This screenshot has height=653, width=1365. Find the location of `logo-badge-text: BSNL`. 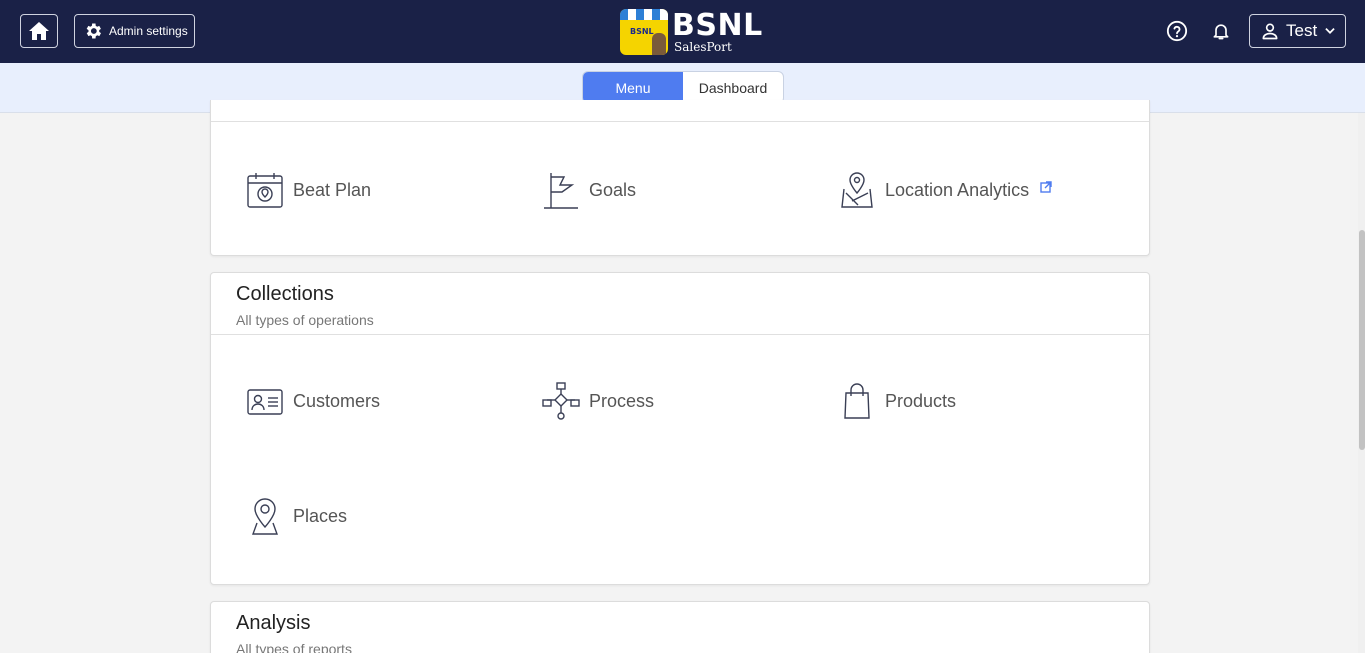

logo-badge-text: BSNL is located at coordinates (642, 31).